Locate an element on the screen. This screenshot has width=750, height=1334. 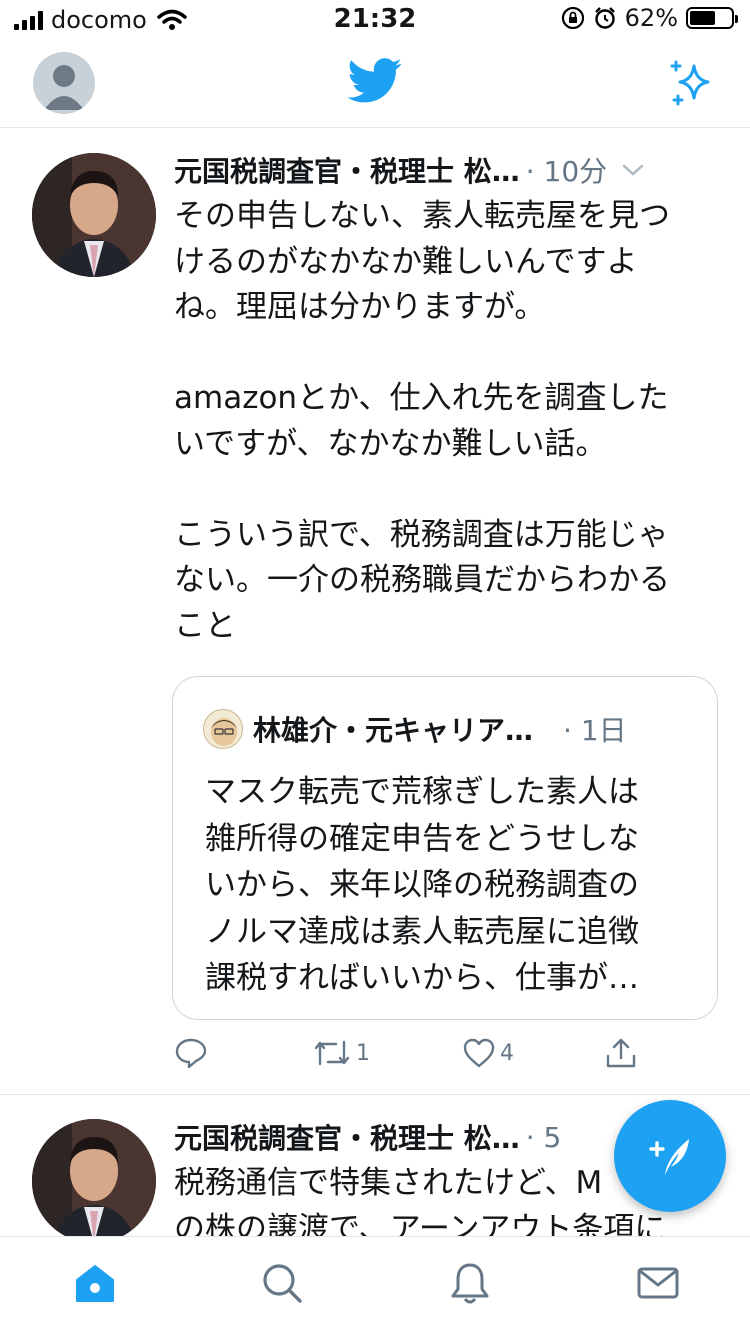
retweet-button: 1 is located at coordinates (341, 1053).